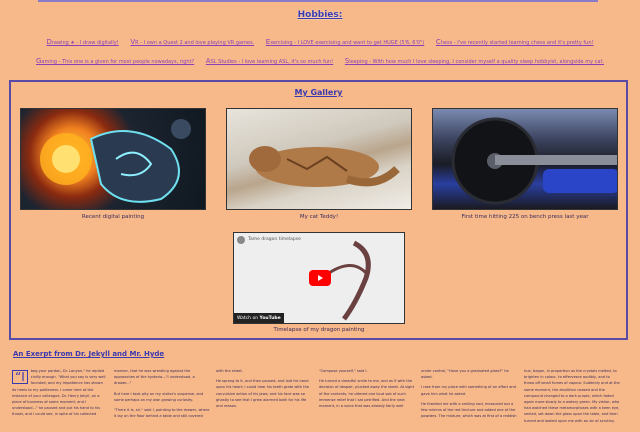 The height and width of the screenshot is (432, 640). I want to click on video-caption: Timelapse of my dragon painting, so click(319, 330).